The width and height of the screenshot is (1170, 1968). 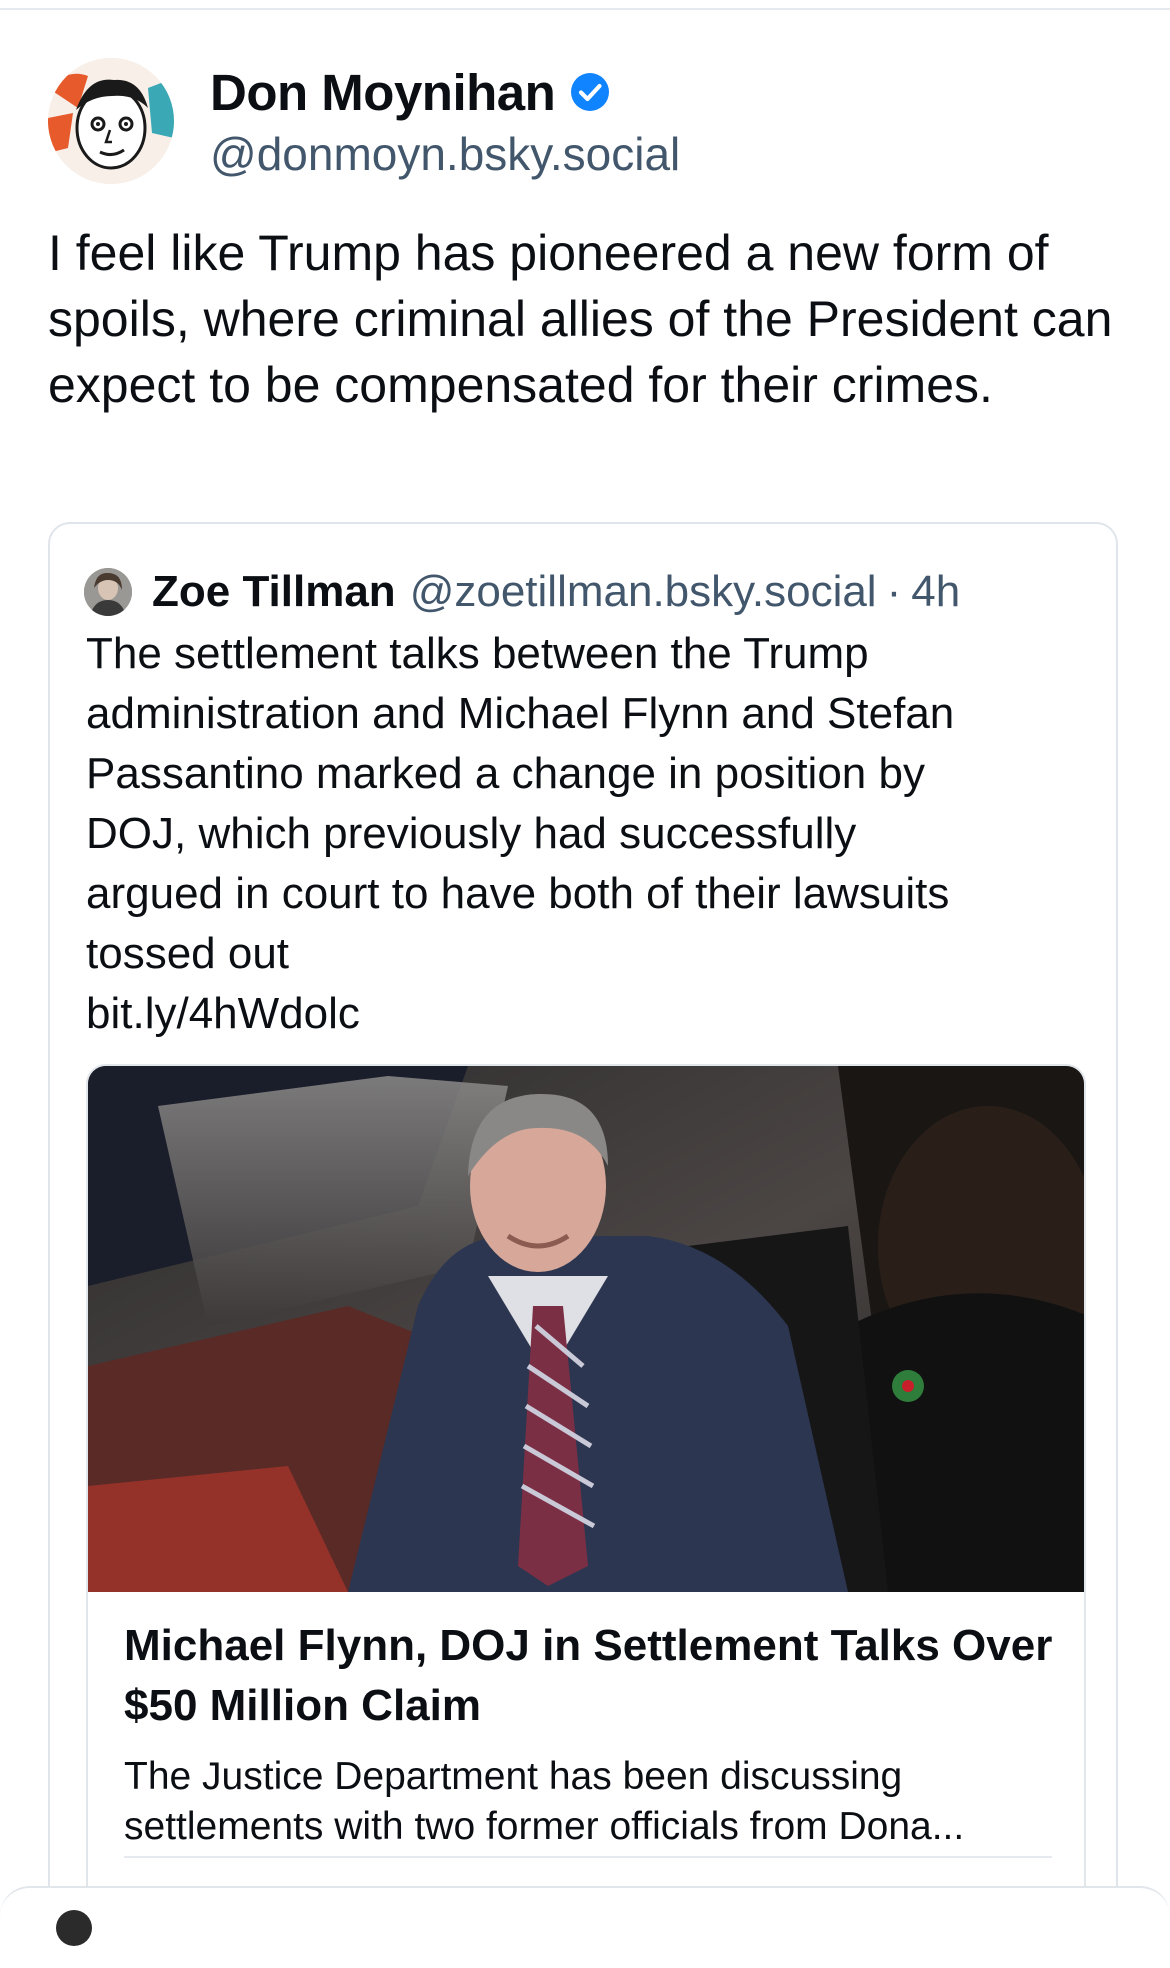 I want to click on post-author-row: Don Moynihan @donmoyn.bsky.social, so click(x=583, y=123).